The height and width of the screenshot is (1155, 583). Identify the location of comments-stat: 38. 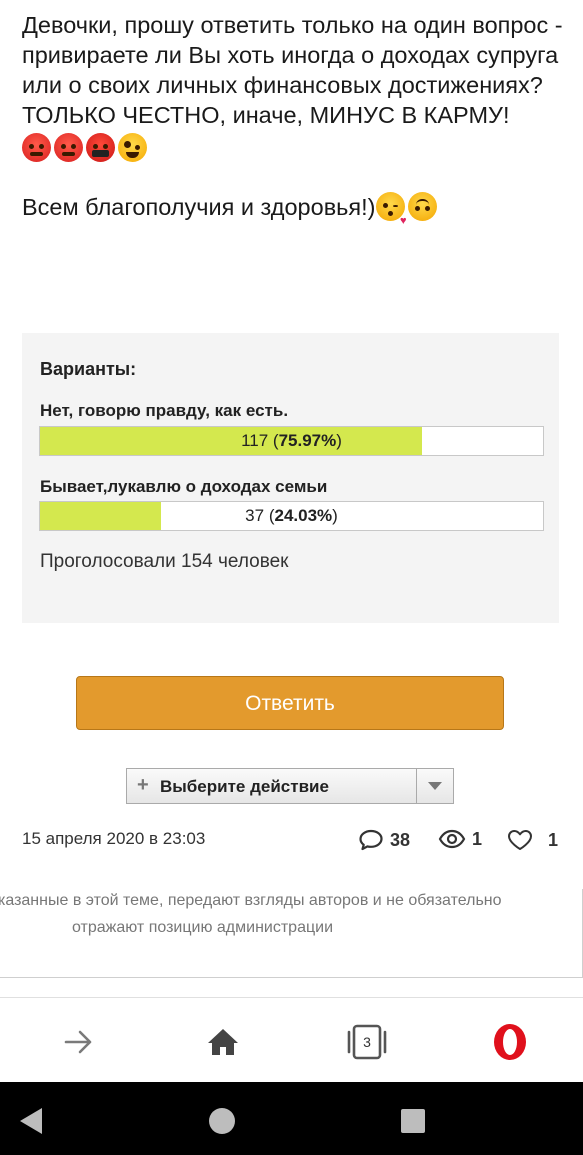
(384, 840).